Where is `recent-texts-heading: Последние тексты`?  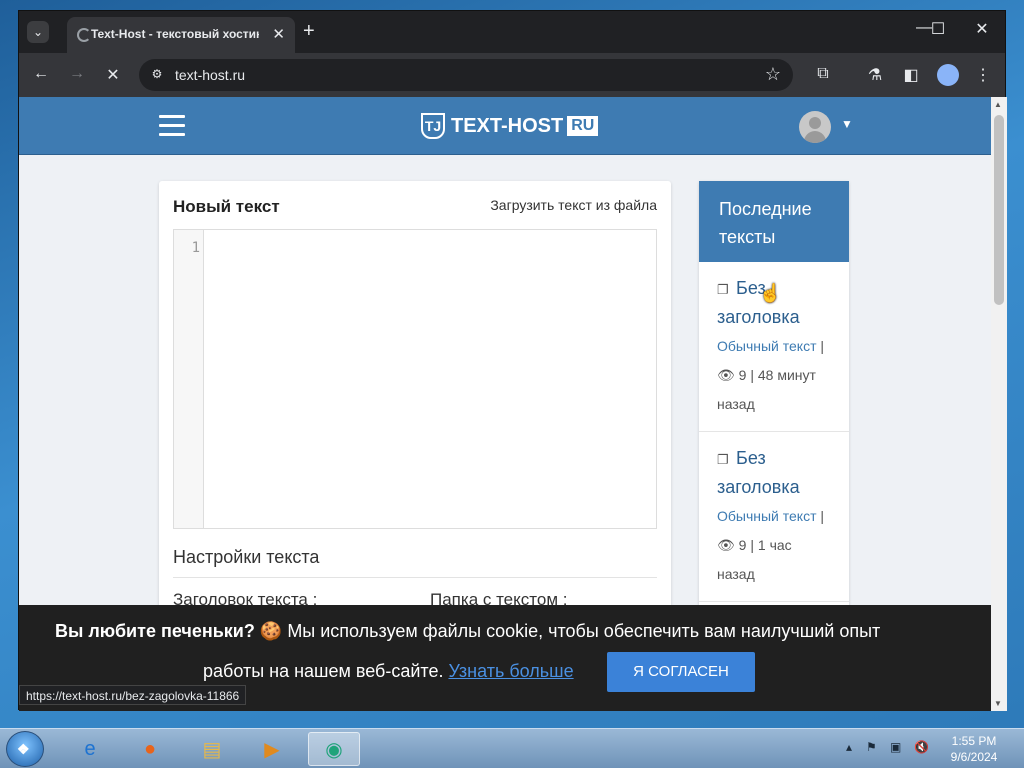 recent-texts-heading: Последние тексты is located at coordinates (774, 221).